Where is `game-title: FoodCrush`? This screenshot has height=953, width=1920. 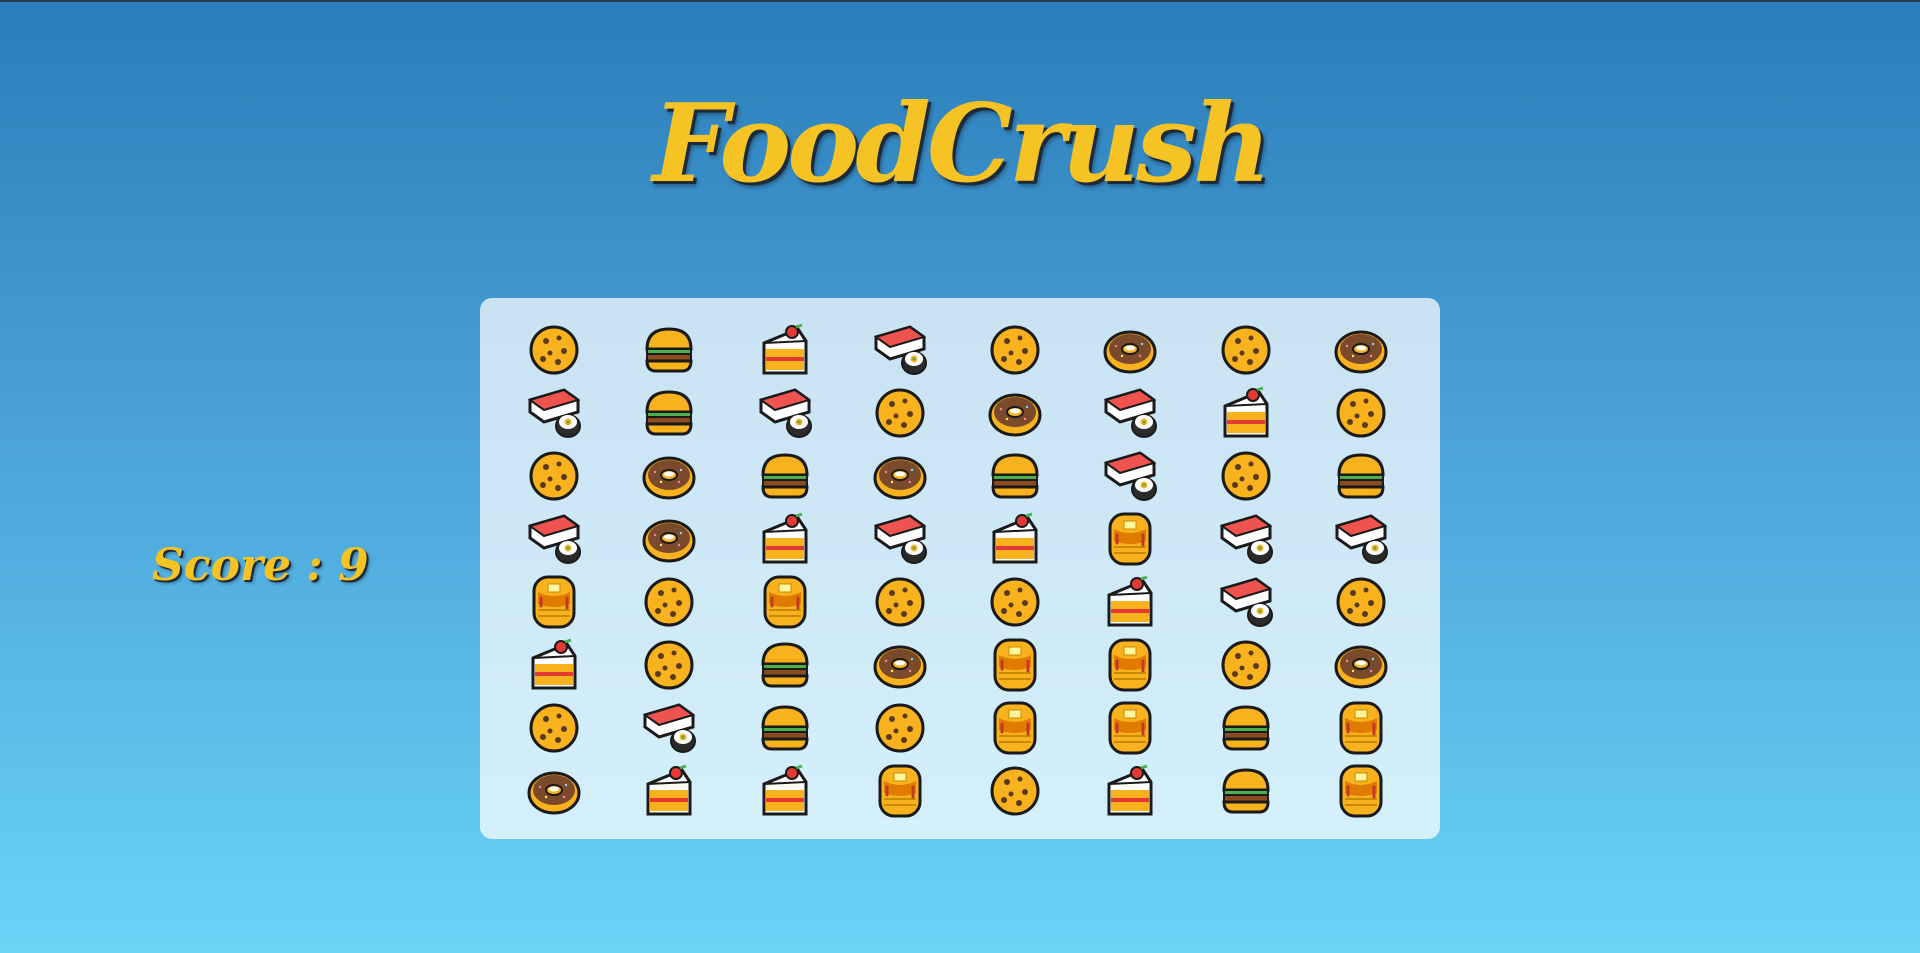 game-title: FoodCrush is located at coordinates (961, 144).